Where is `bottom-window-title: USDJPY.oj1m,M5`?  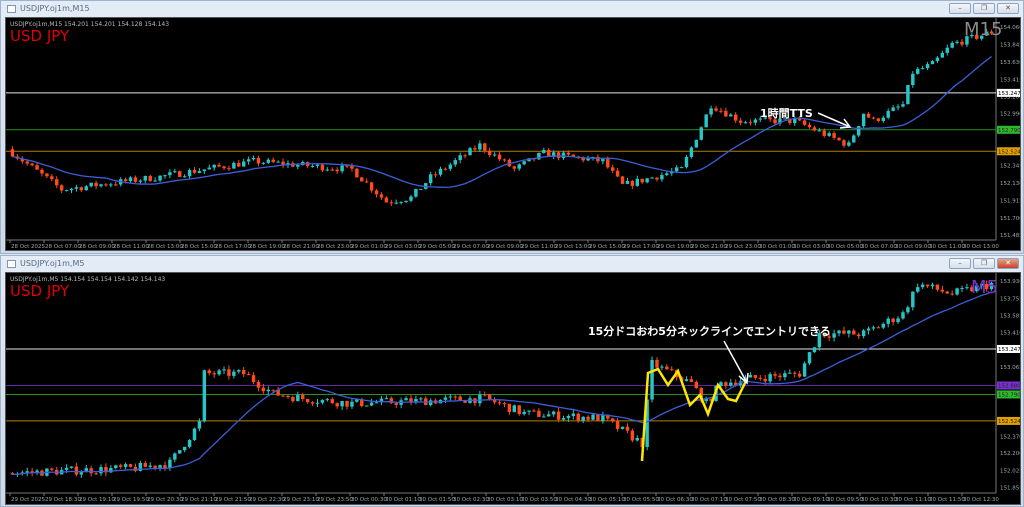
bottom-window-title: USDJPY.oj1m,M5 is located at coordinates (52, 263).